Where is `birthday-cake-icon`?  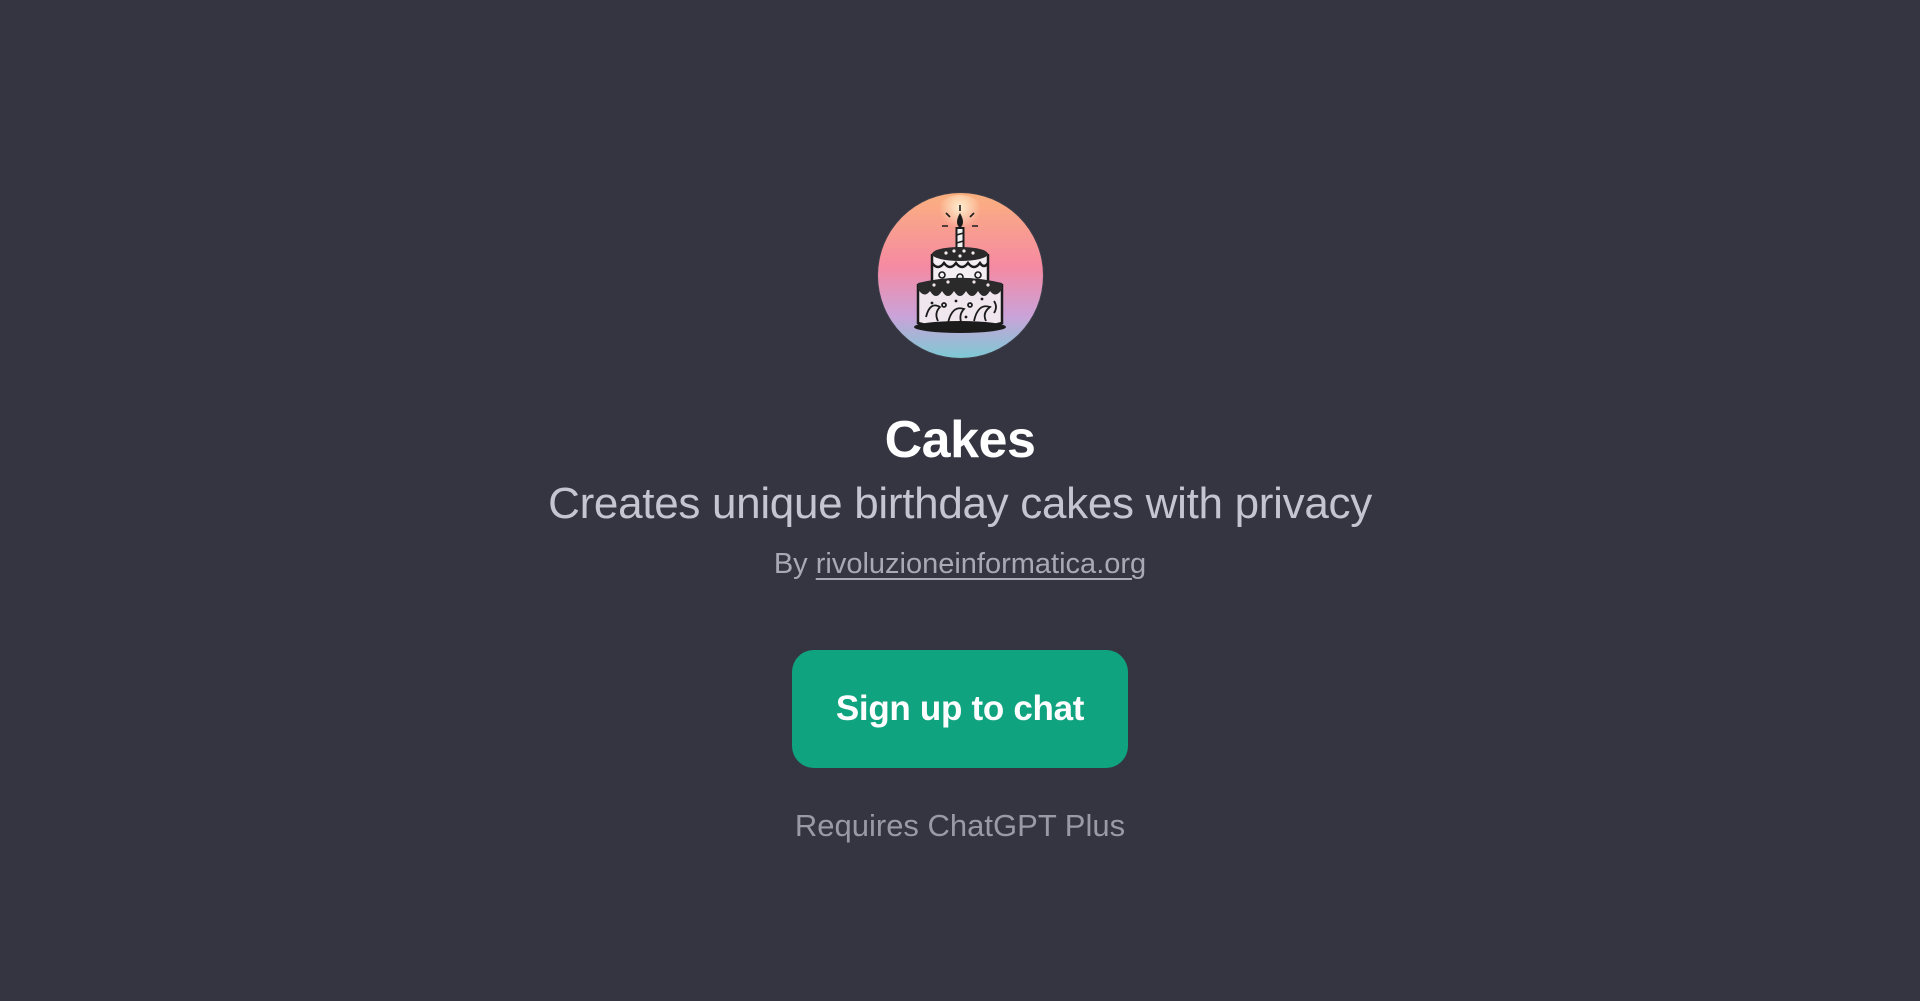 birthday-cake-icon is located at coordinates (960, 275).